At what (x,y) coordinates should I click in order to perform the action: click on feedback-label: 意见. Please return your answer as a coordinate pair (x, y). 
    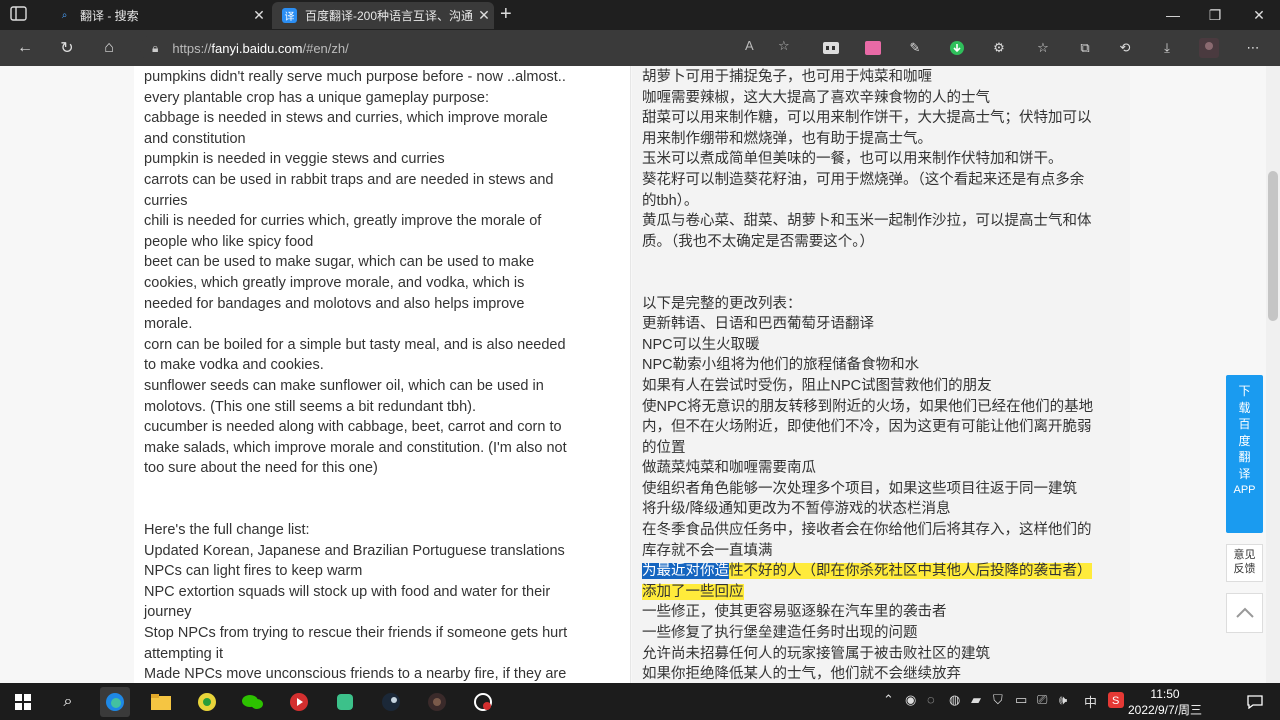
    Looking at the image, I should click on (1244, 555).